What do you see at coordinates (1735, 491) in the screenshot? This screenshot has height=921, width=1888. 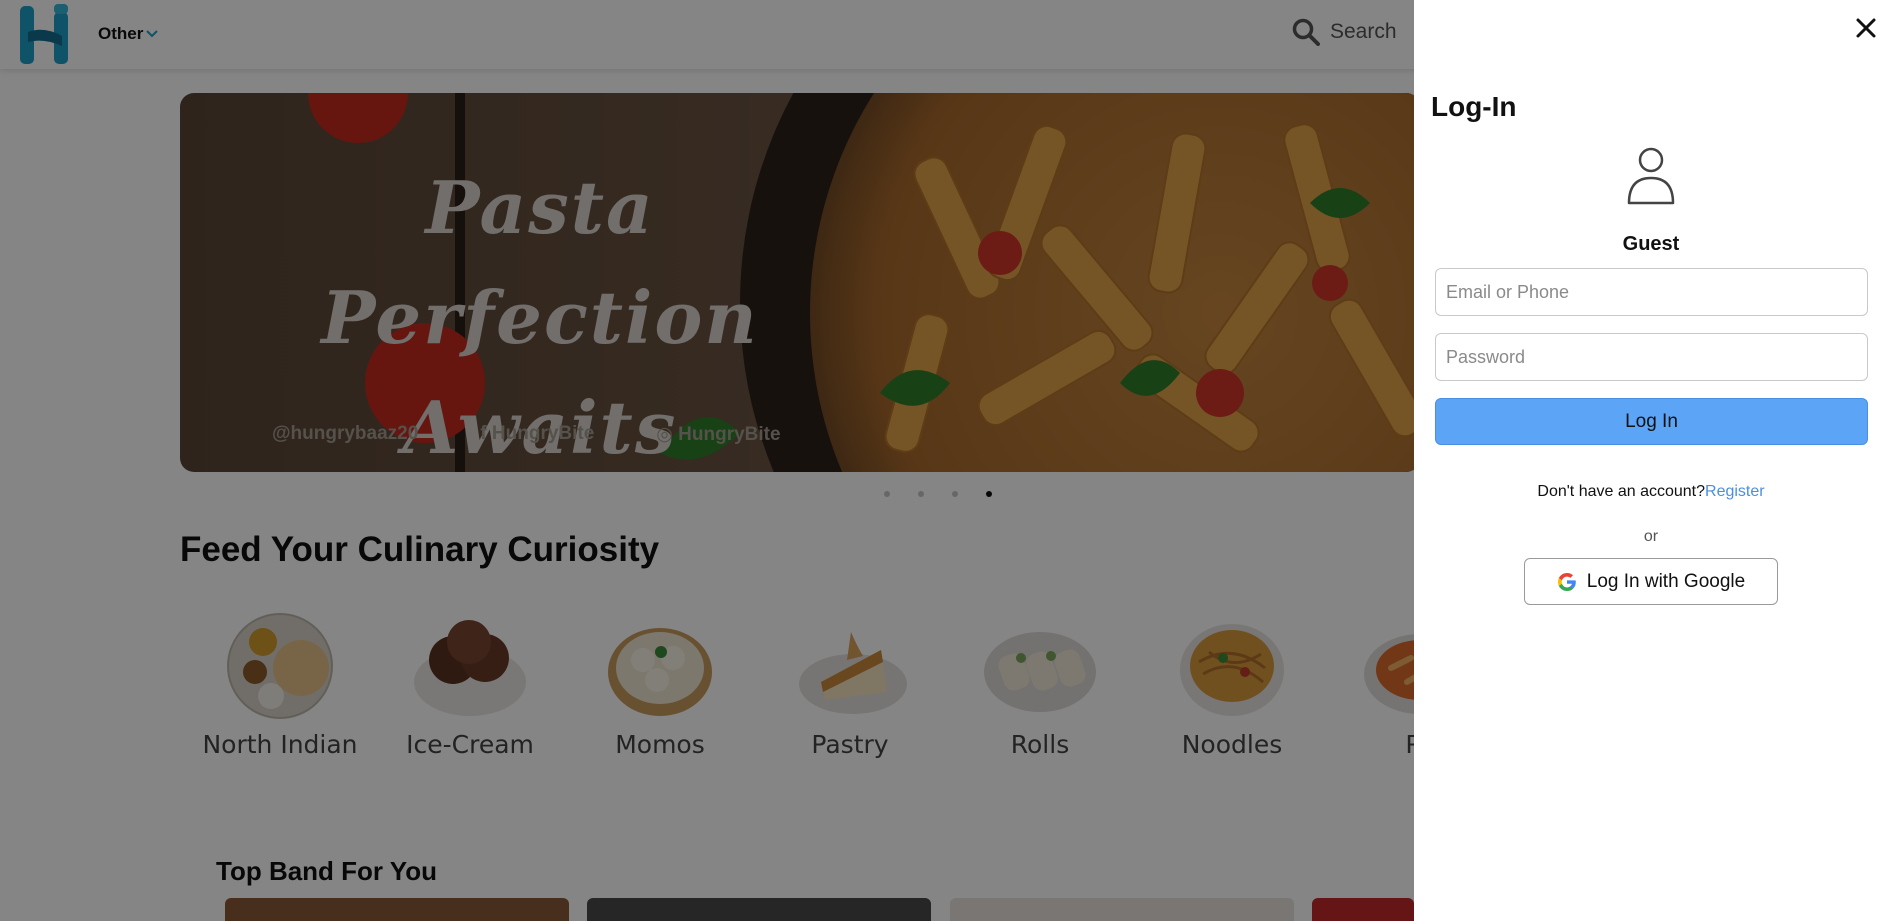 I see `register-link: Register` at bounding box center [1735, 491].